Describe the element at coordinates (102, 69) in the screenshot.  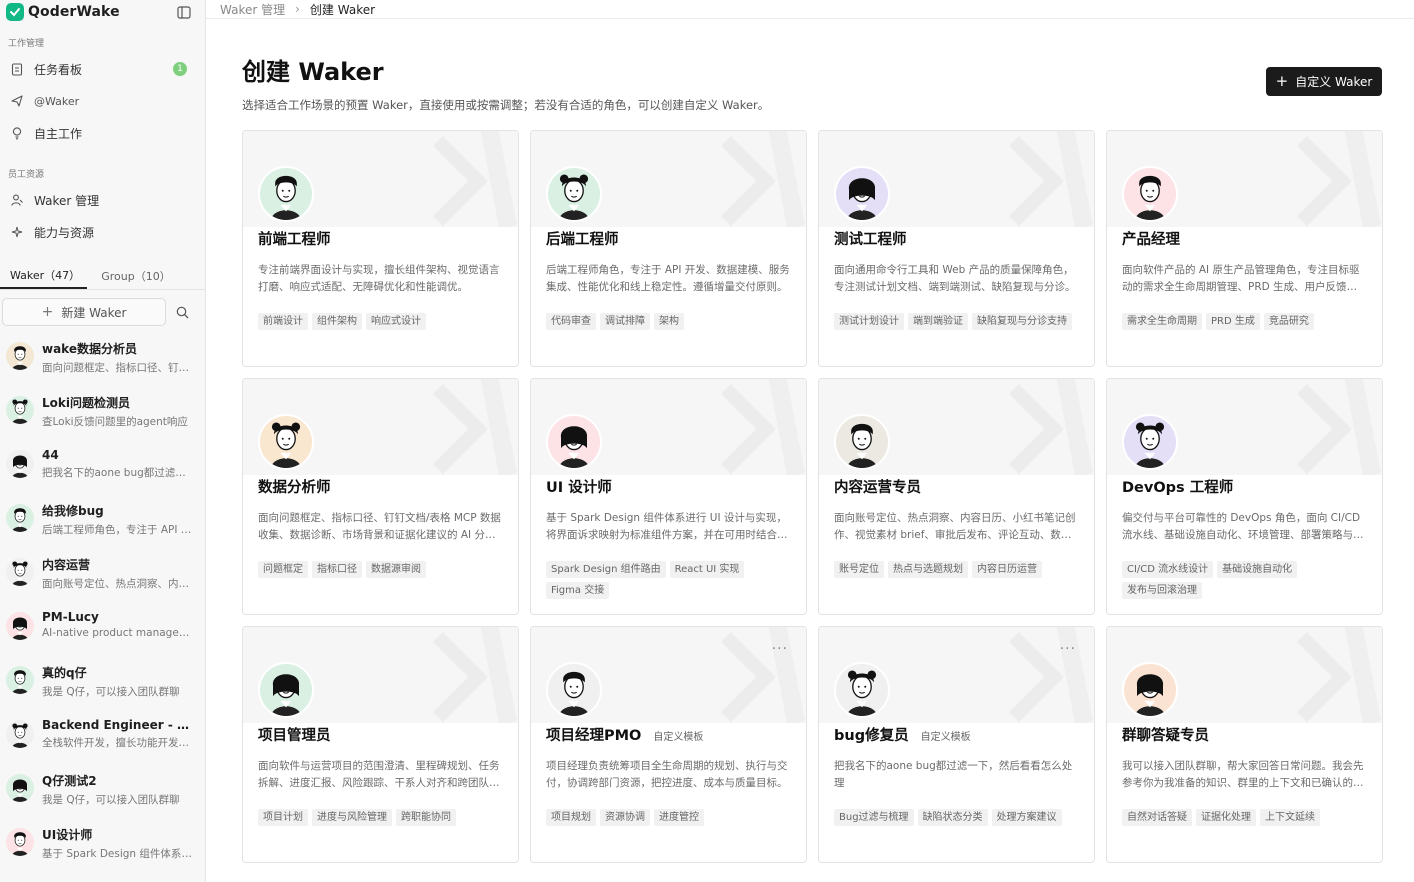
I see `nav-task-board: 任务看板 1` at that location.